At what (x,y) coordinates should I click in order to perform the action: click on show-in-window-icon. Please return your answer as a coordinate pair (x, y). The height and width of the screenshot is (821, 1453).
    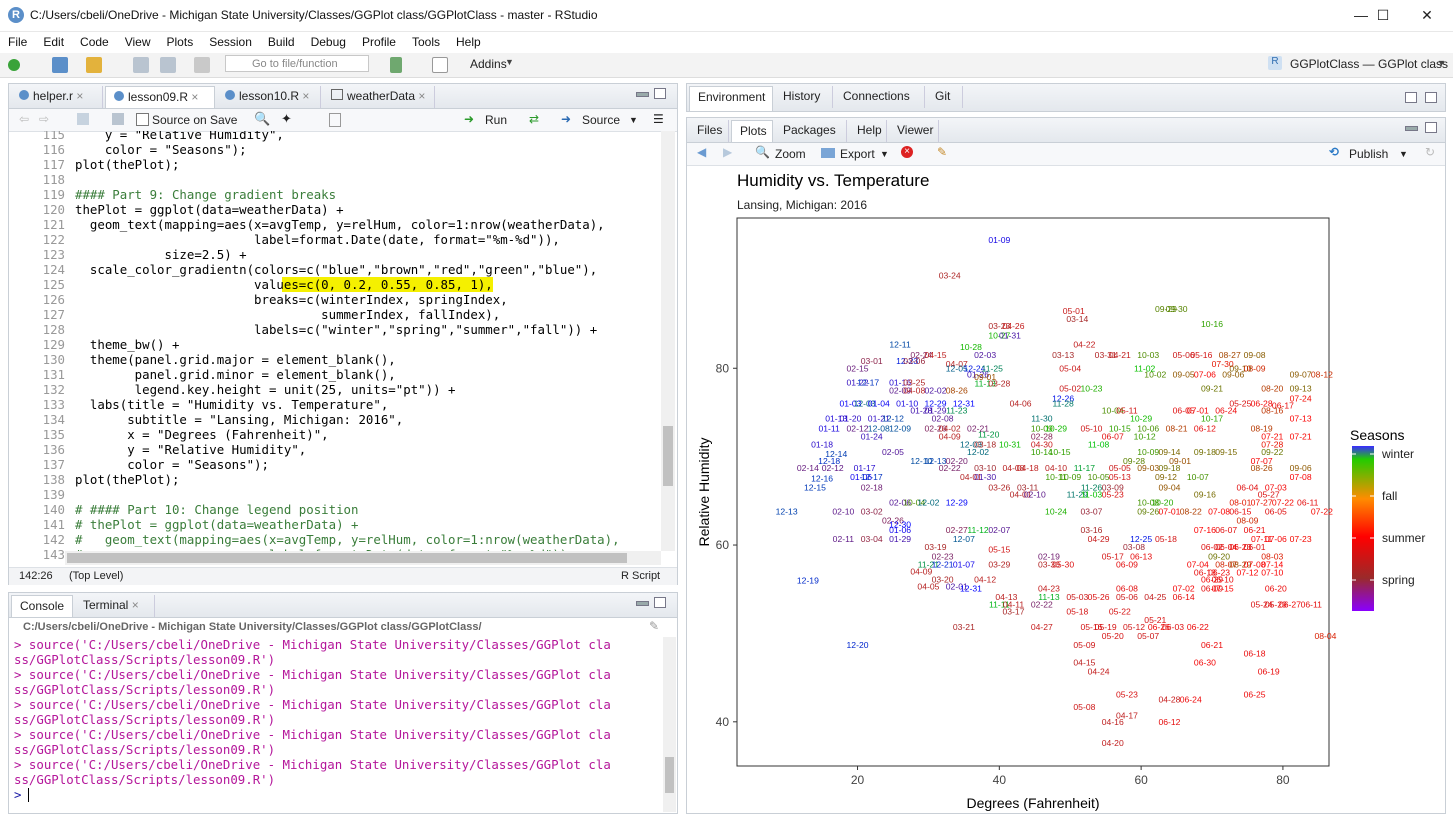
    Looking at the image, I should click on (83, 119).